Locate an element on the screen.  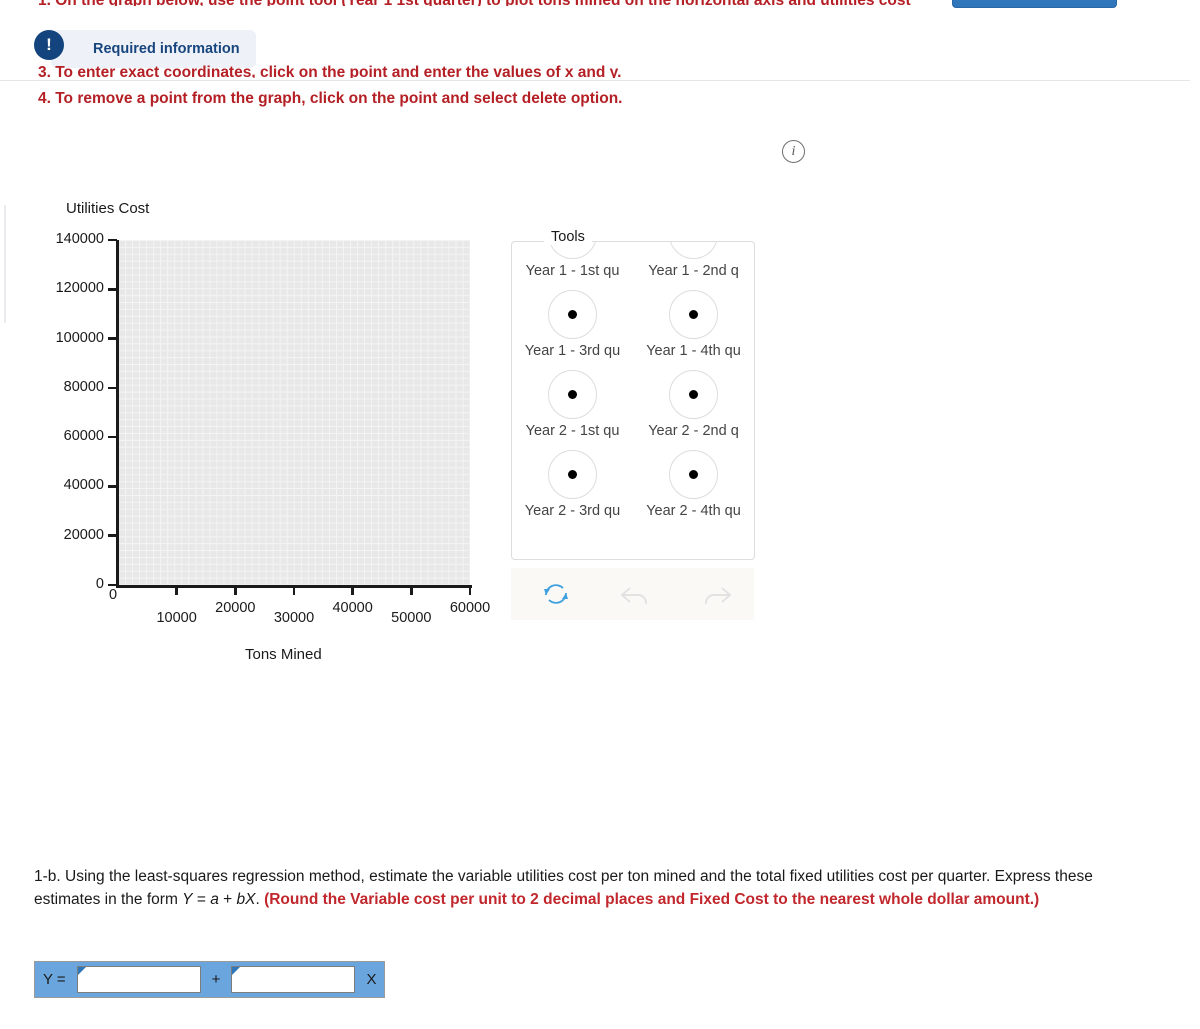
chart-y-tick-label-wrap: 100000 is located at coordinates (61, 339).